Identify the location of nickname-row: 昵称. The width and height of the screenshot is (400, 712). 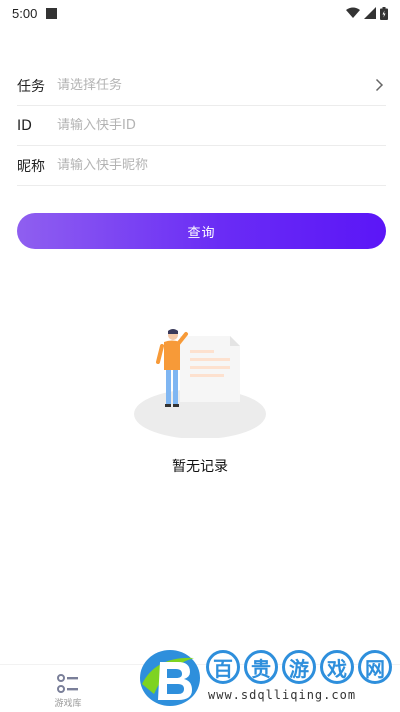
(201, 166).